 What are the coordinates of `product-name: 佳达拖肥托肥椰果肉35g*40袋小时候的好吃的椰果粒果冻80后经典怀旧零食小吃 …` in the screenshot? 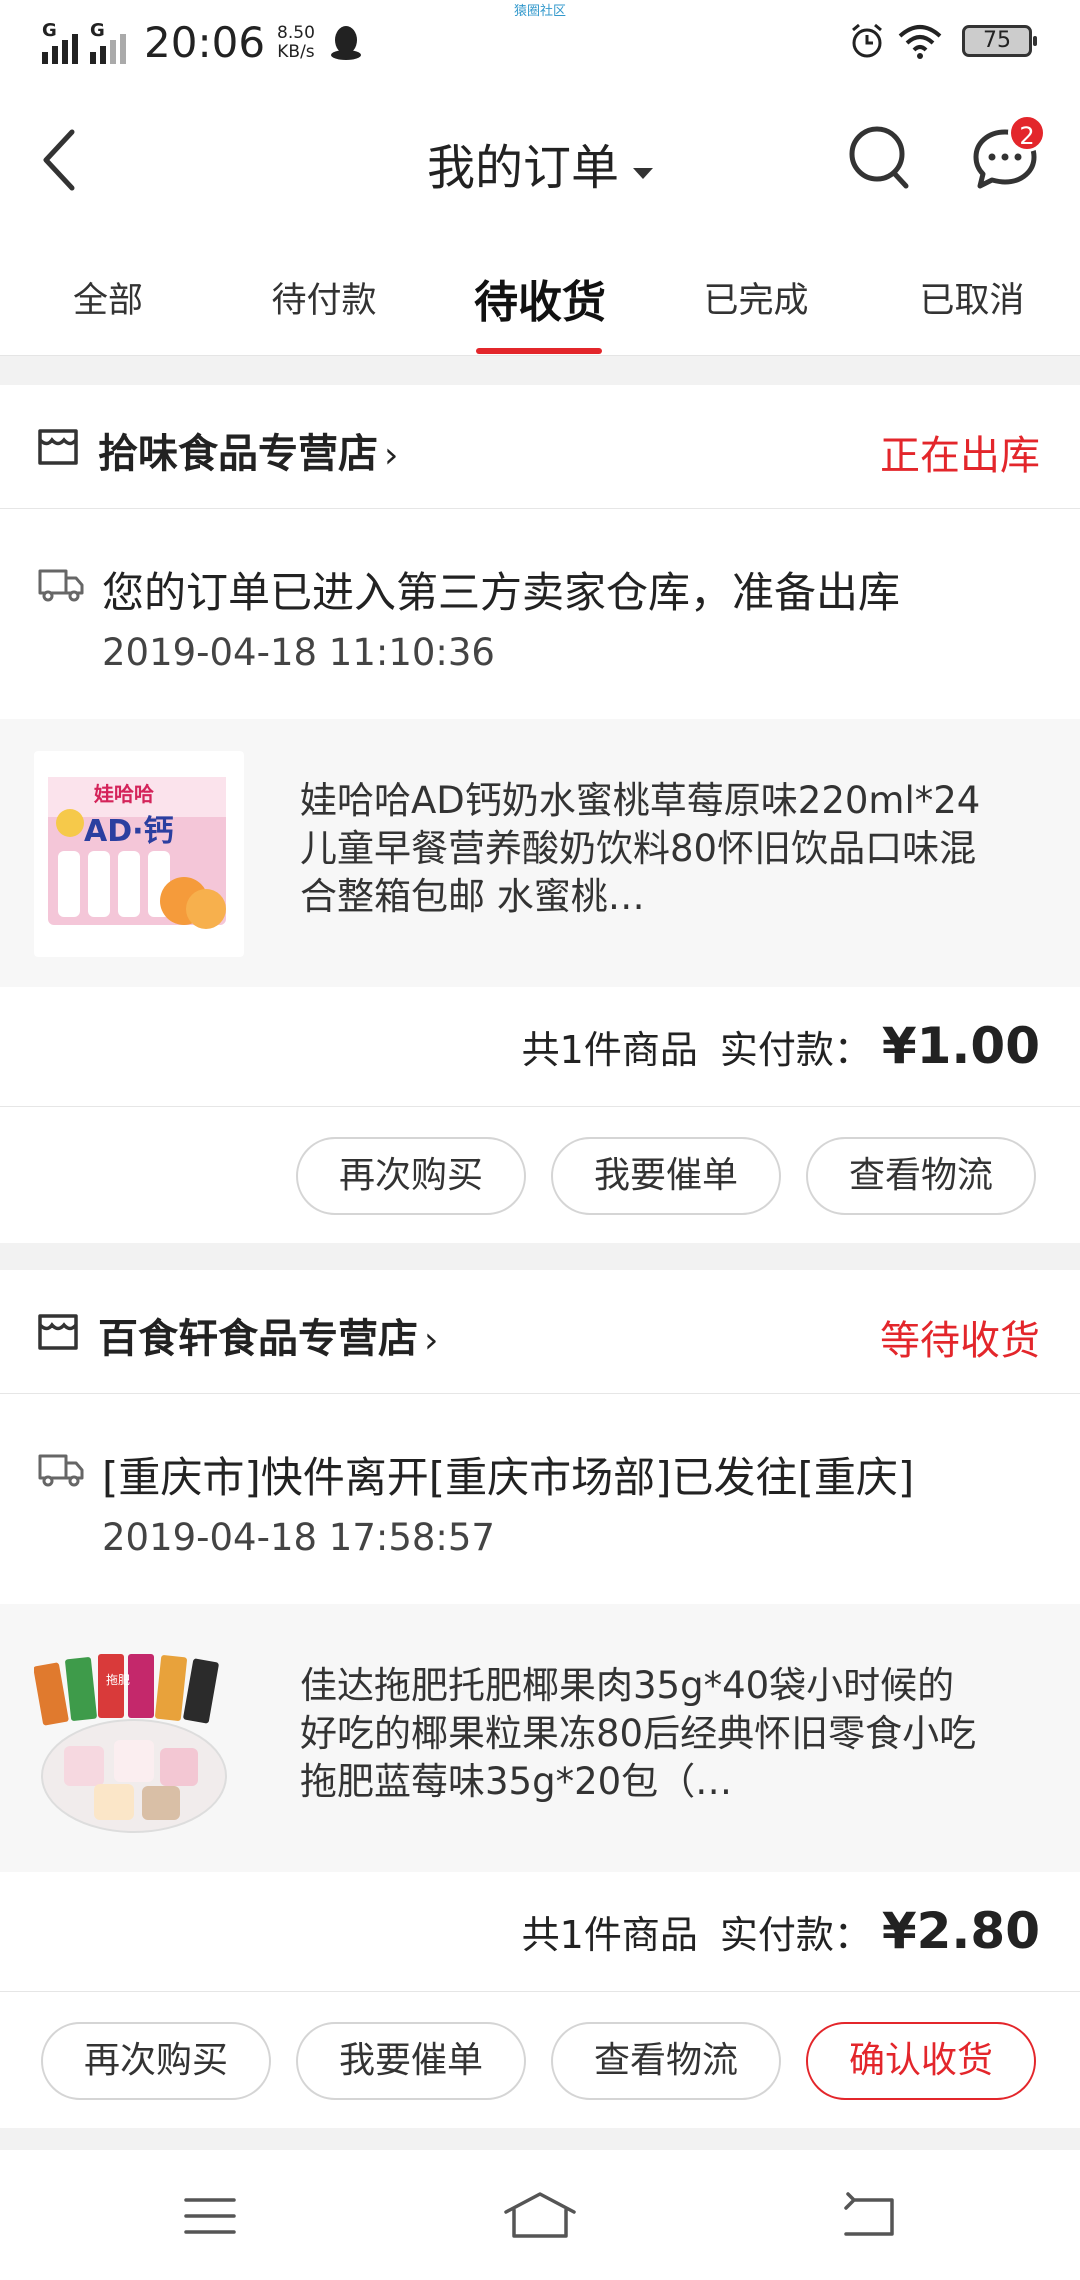 It's located at (638, 1733).